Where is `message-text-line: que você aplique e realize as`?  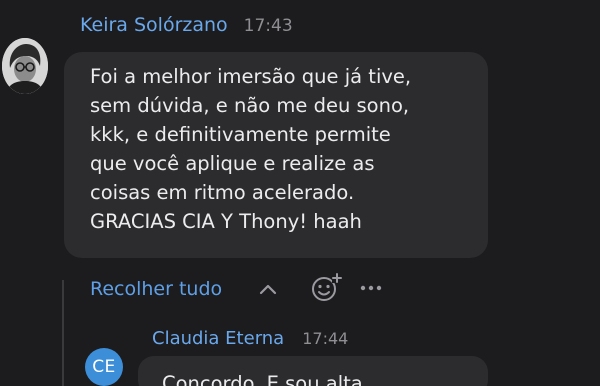 message-text-line: que você aplique e realize as is located at coordinates (232, 163).